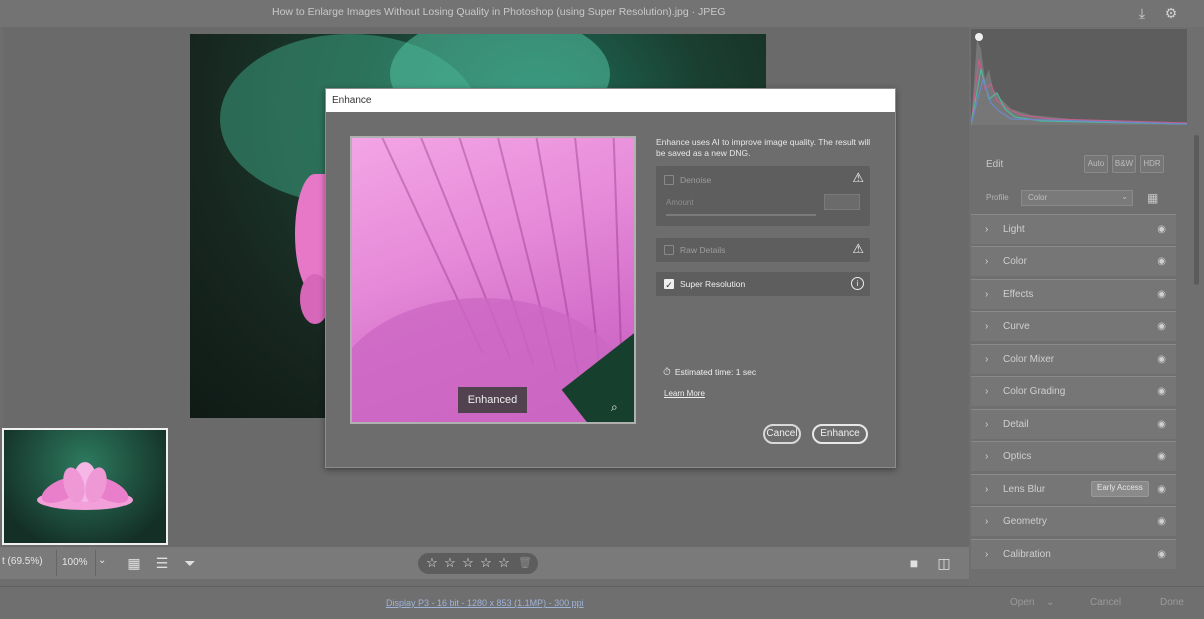 Image resolution: width=1204 pixels, height=619 pixels. I want to click on section-curve: › Curve ◉, so click(1073, 326).